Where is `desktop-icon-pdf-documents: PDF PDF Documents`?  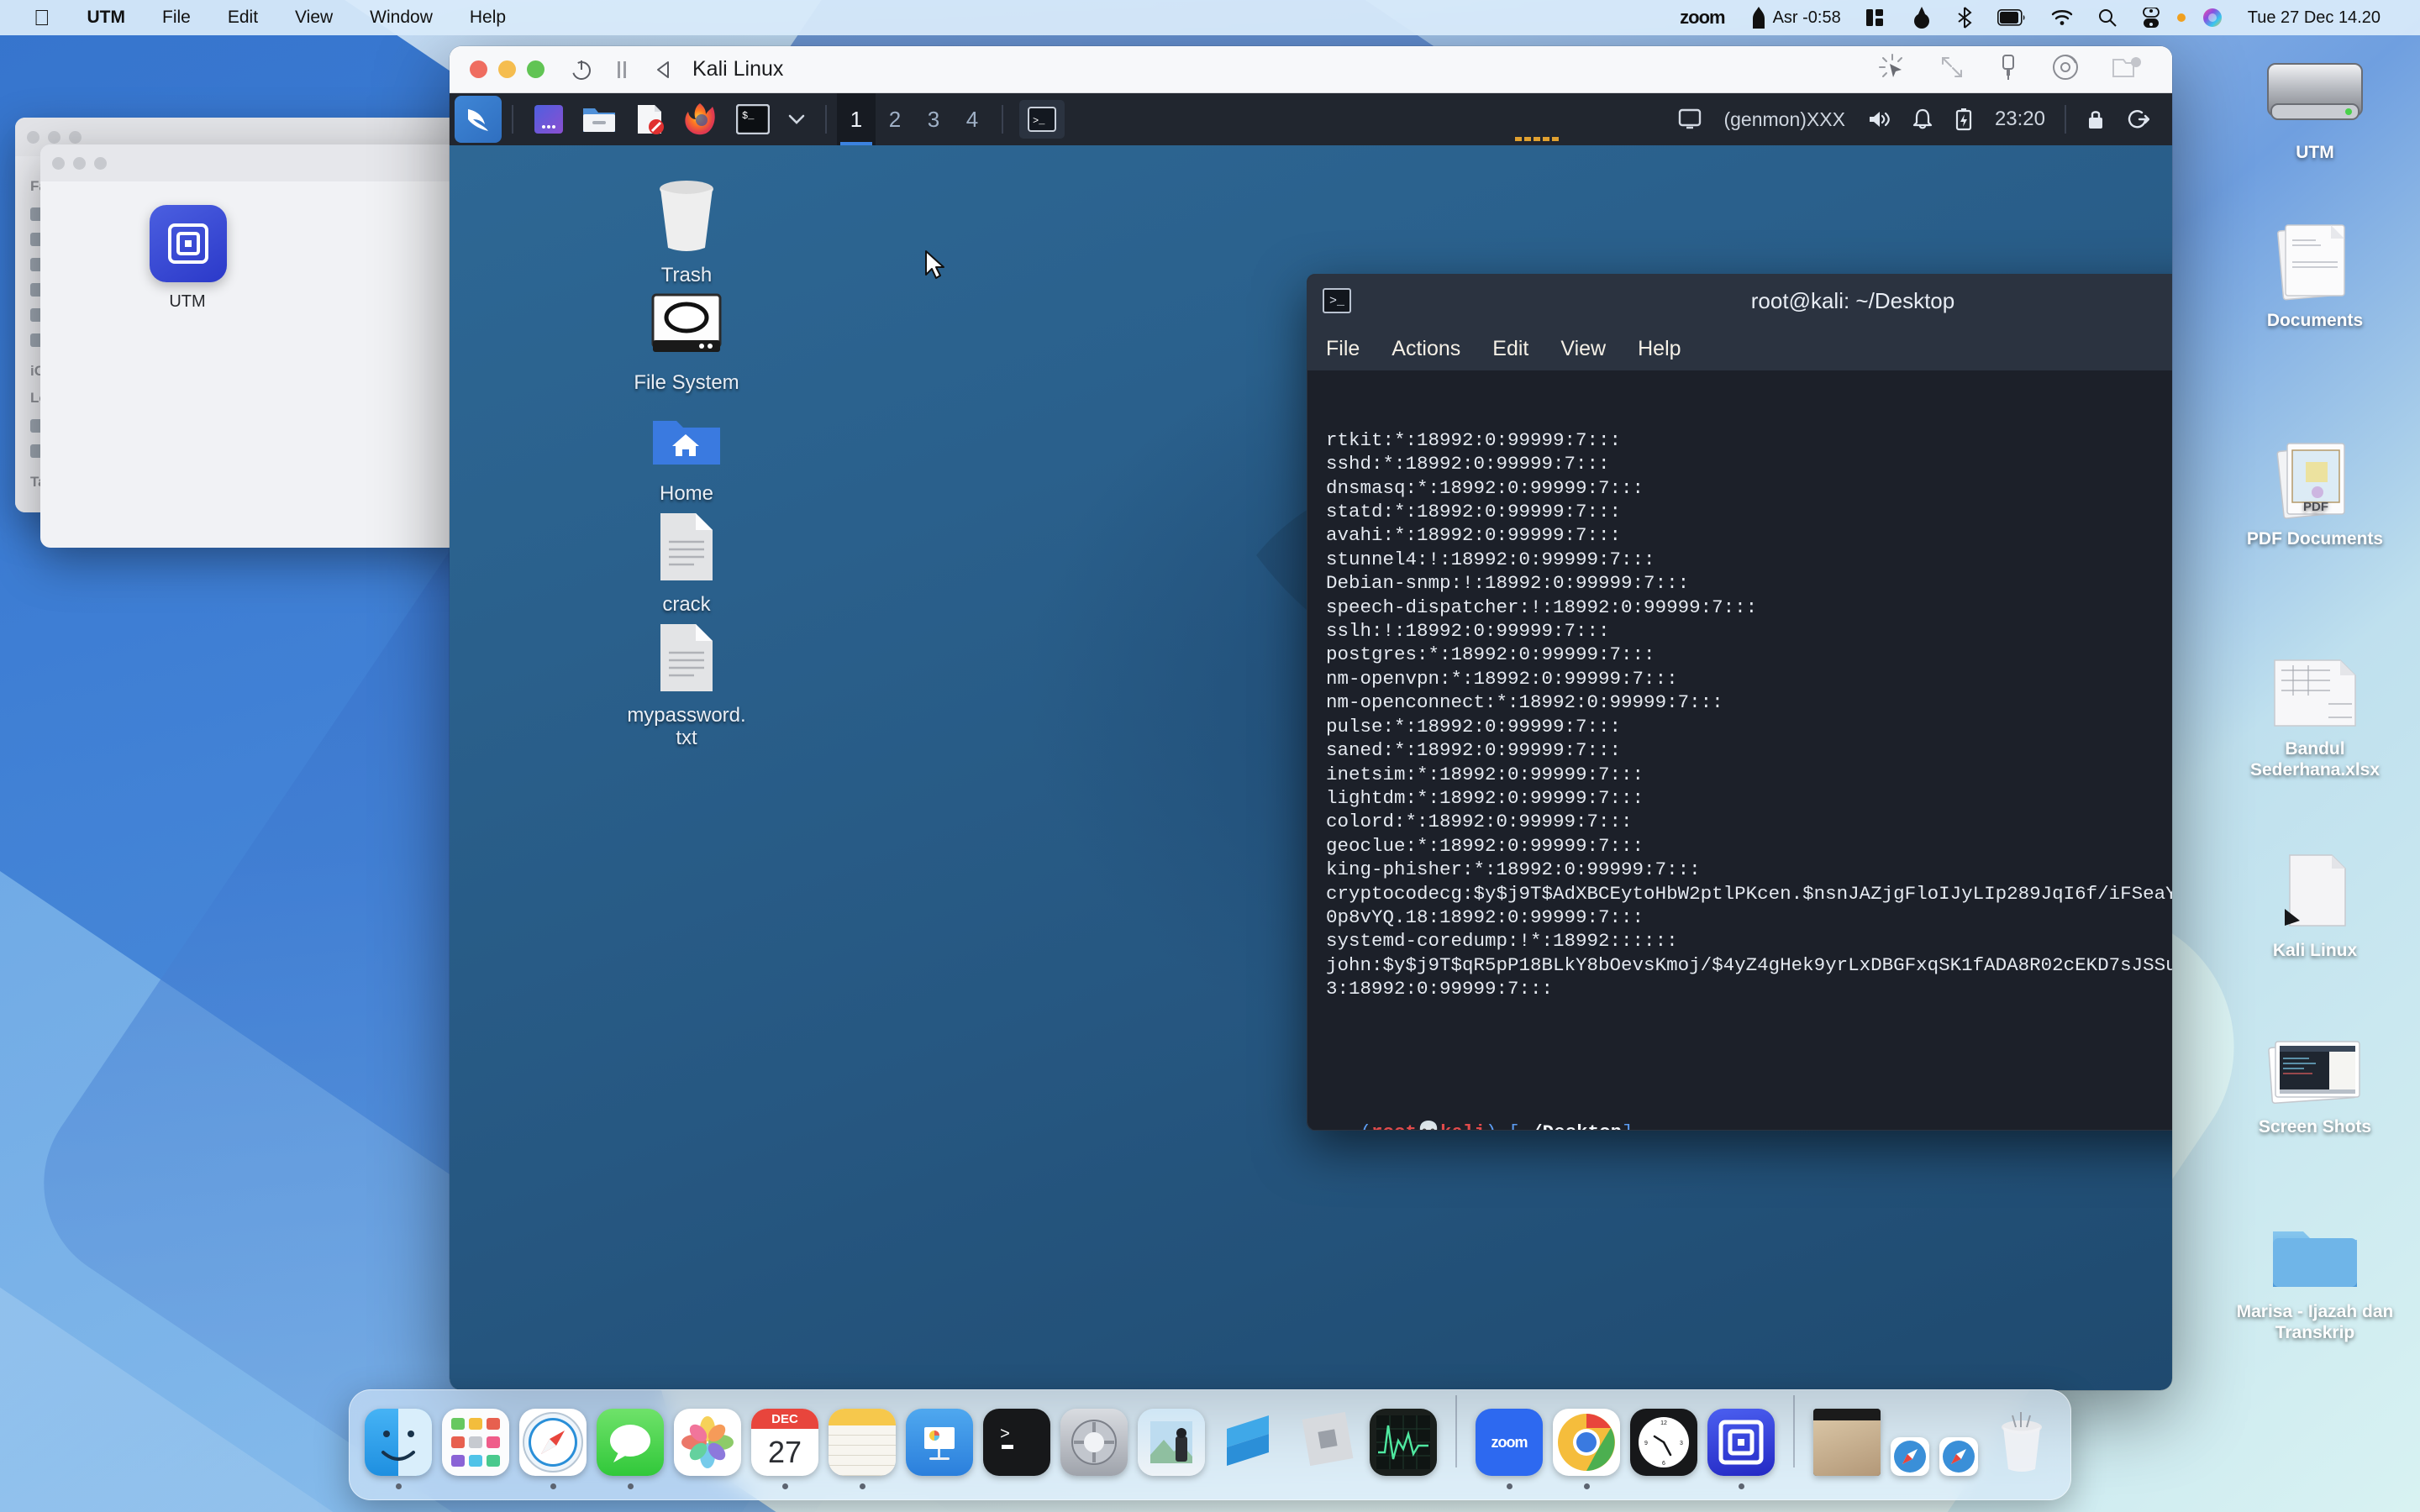 desktop-icon-pdf-documents: PDF PDF Documents is located at coordinates (2315, 489).